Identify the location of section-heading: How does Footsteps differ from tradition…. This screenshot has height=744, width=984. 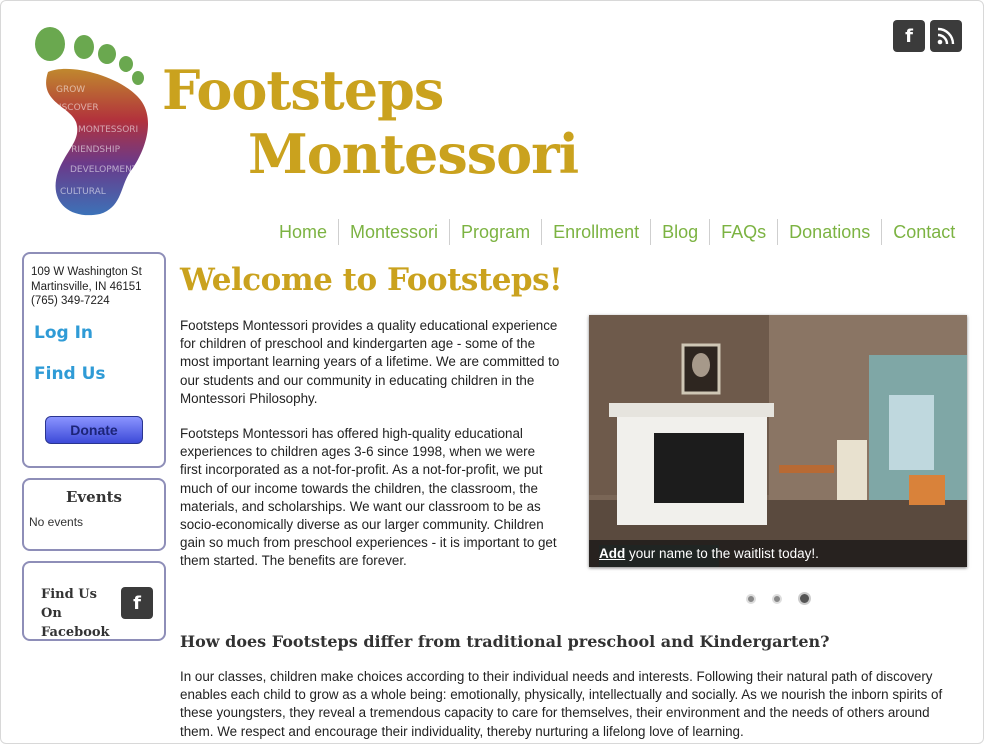
(505, 641).